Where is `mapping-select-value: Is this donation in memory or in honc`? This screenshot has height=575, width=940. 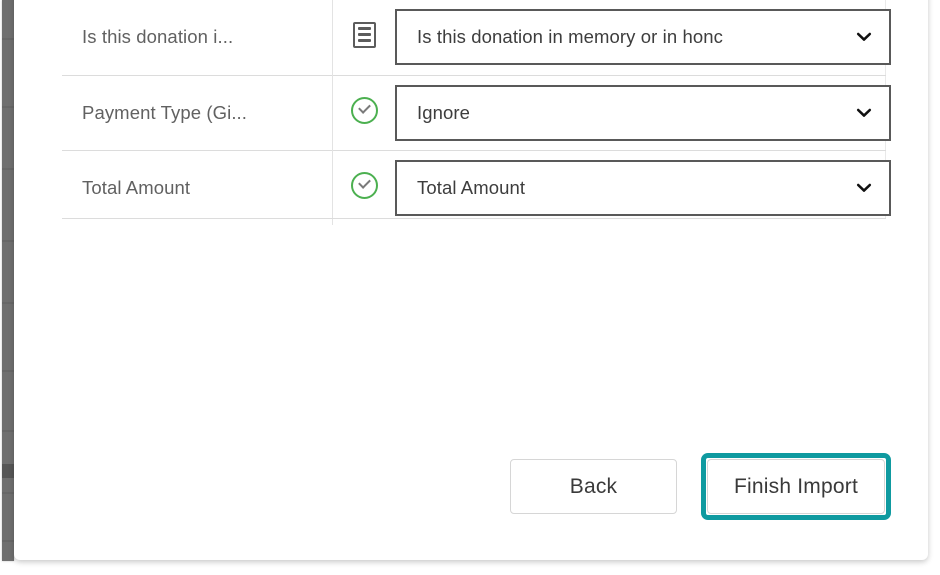 mapping-select-value: Is this donation in memory or in honc is located at coordinates (570, 37).